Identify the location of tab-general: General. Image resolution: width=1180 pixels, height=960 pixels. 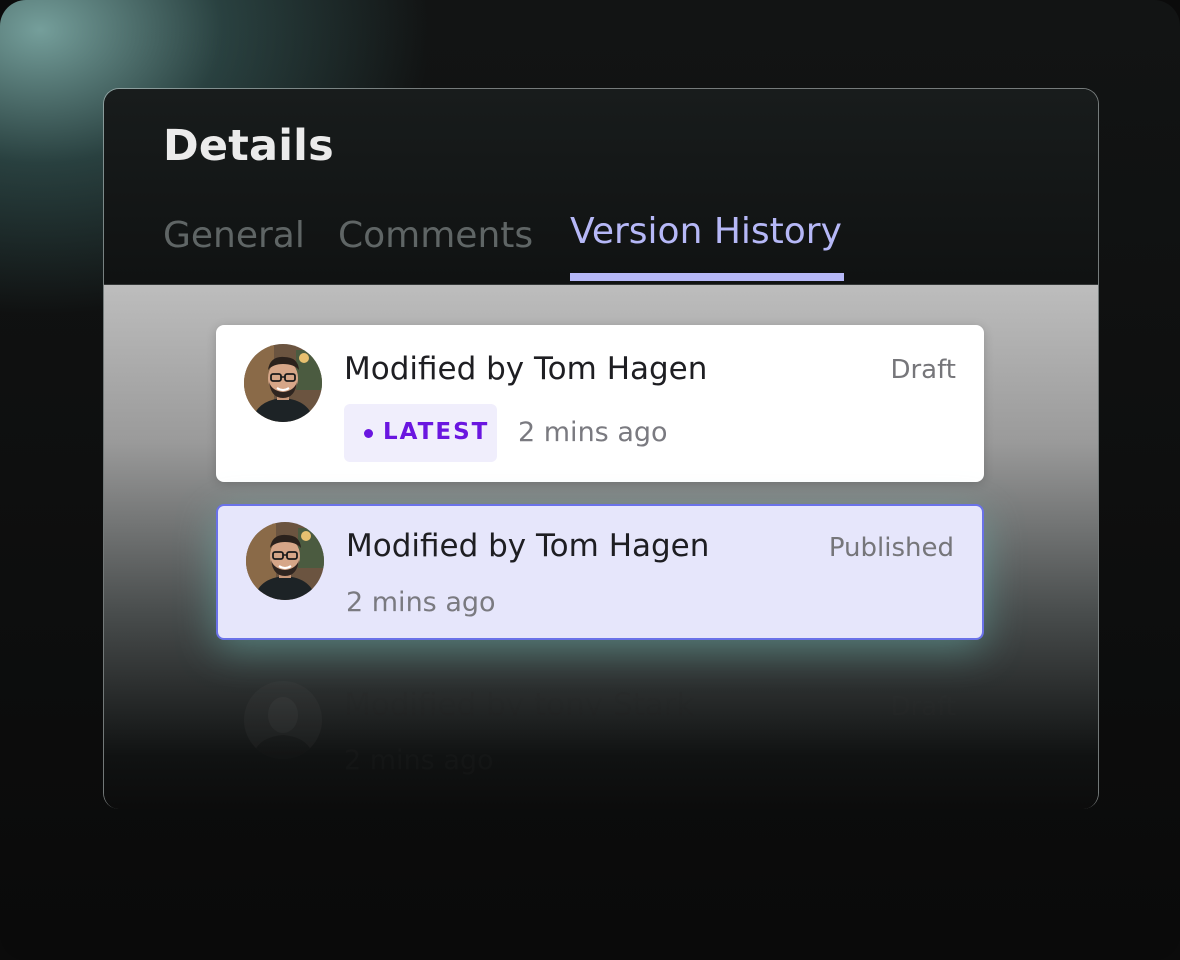
(234, 235).